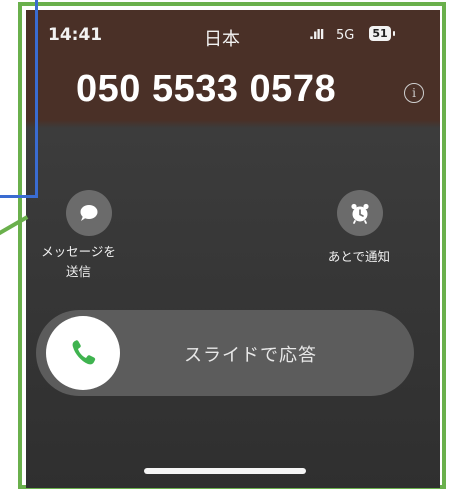 Image resolution: width=454 pixels, height=493 pixels. What do you see at coordinates (206, 89) in the screenshot?
I see `caller-number: 050 5533 0578` at bounding box center [206, 89].